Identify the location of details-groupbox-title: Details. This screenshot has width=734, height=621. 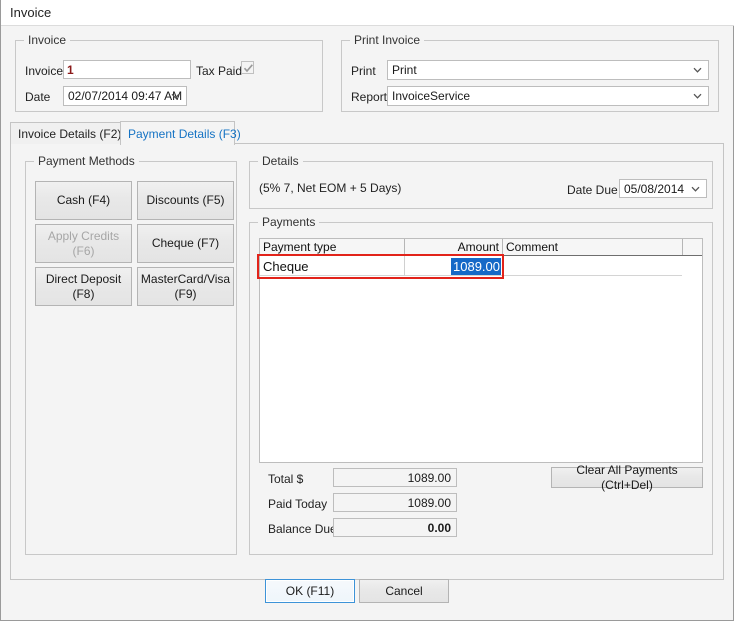
(280, 161).